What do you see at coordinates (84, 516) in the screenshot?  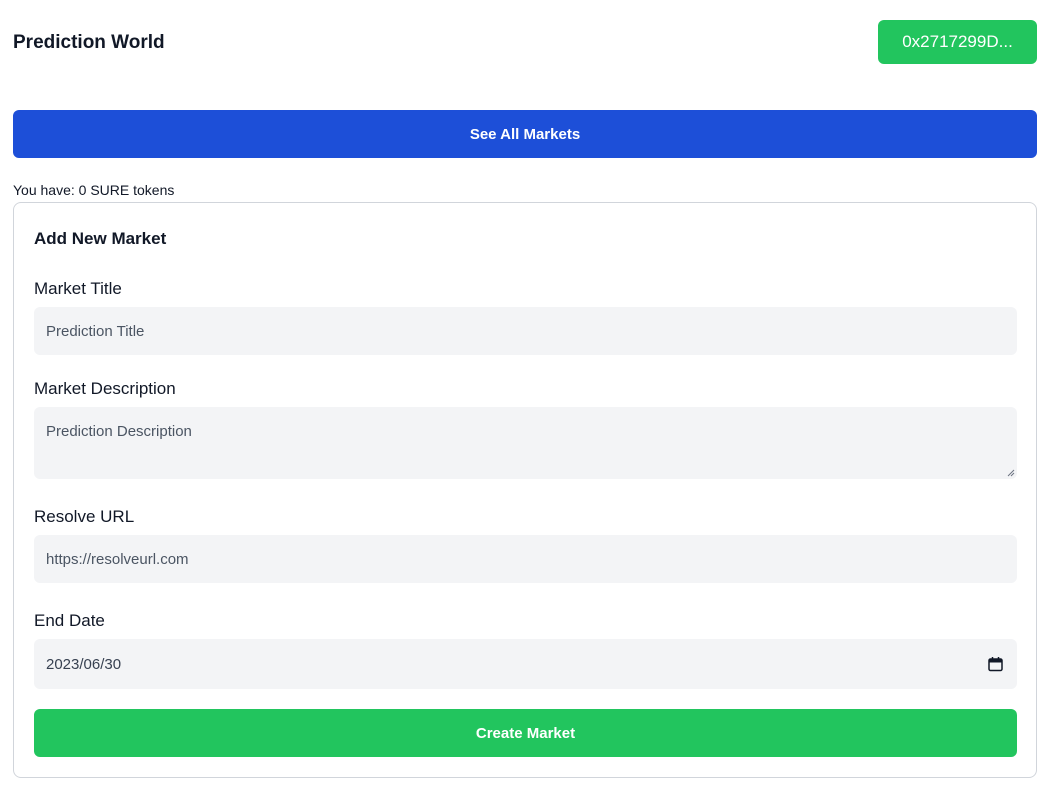 I see `resolve-url-label: Resolve URL` at bounding box center [84, 516].